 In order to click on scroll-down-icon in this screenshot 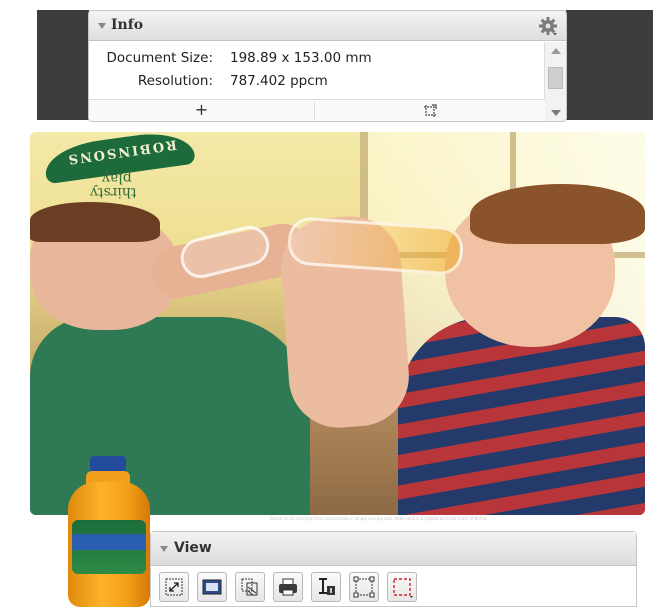, I will do `click(556, 113)`.